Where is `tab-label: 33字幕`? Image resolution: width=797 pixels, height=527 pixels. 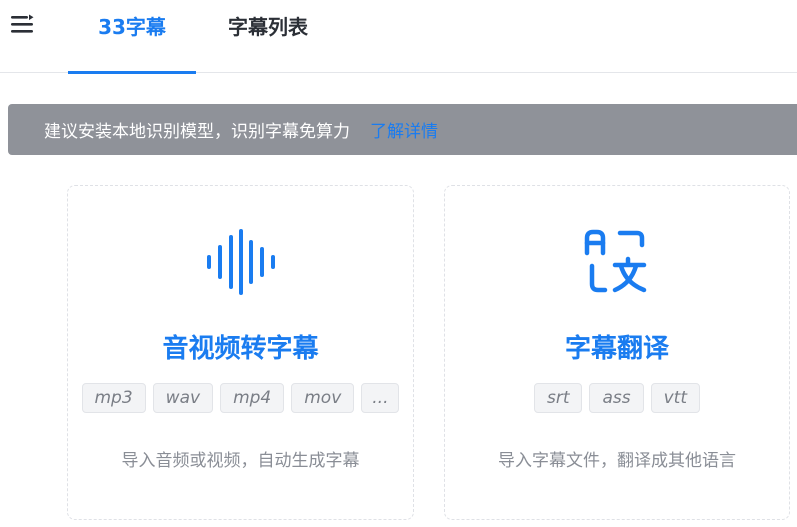
tab-label: 33字幕 is located at coordinates (132, 27).